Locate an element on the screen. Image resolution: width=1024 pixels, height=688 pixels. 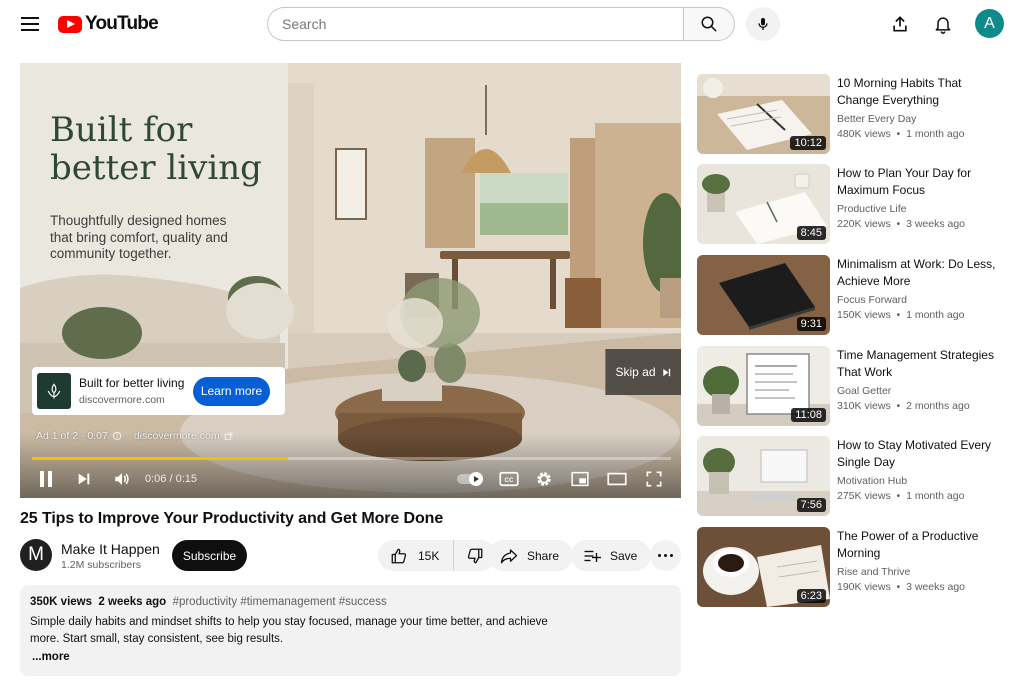
recommended-channel: Focus Forward is located at coordinates (872, 300).